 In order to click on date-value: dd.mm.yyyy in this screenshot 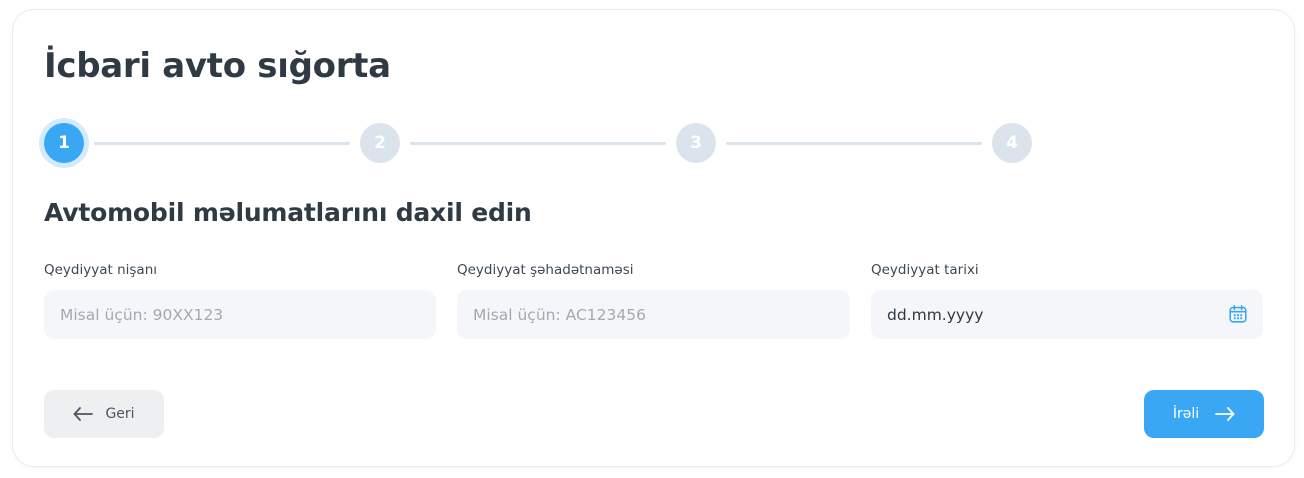, I will do `click(935, 314)`.